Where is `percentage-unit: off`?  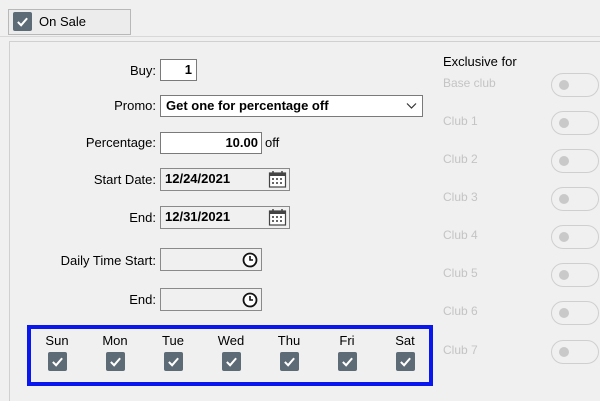
percentage-unit: off is located at coordinates (272, 142).